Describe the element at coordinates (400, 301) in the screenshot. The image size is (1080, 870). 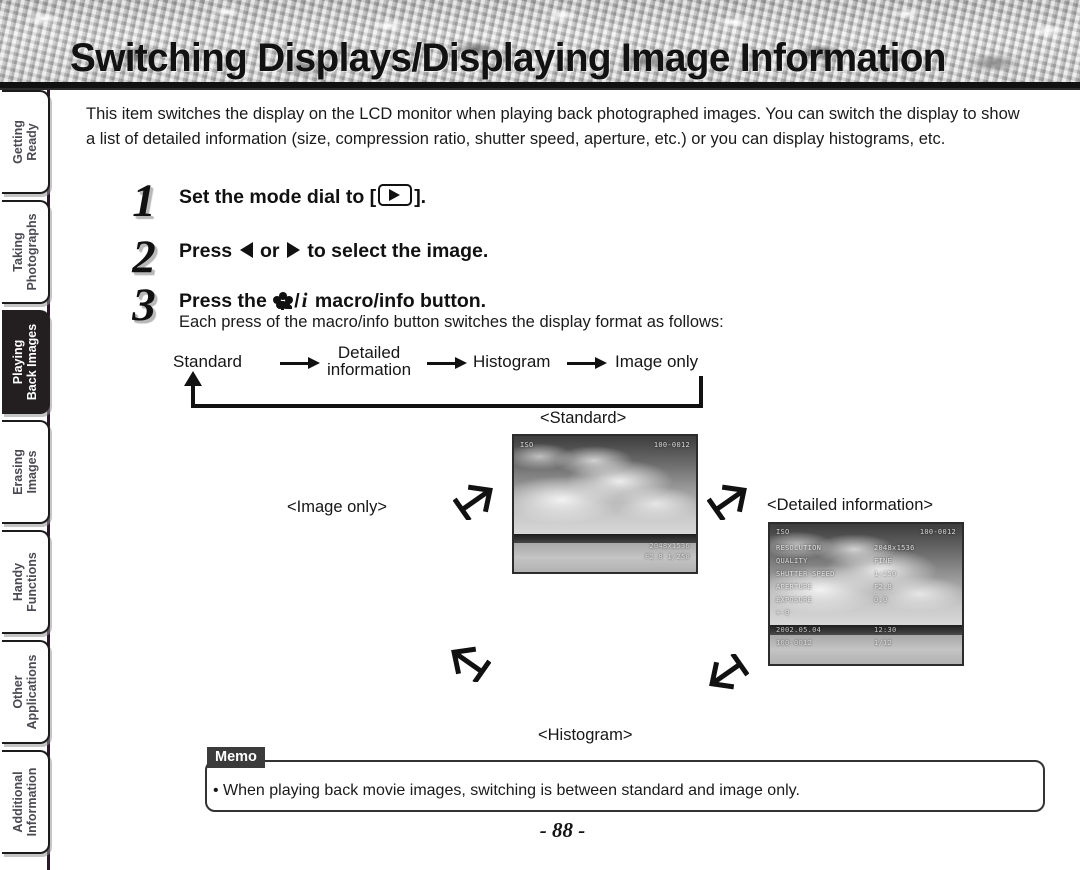
I see `step-text-after: macro/info button.` at that location.